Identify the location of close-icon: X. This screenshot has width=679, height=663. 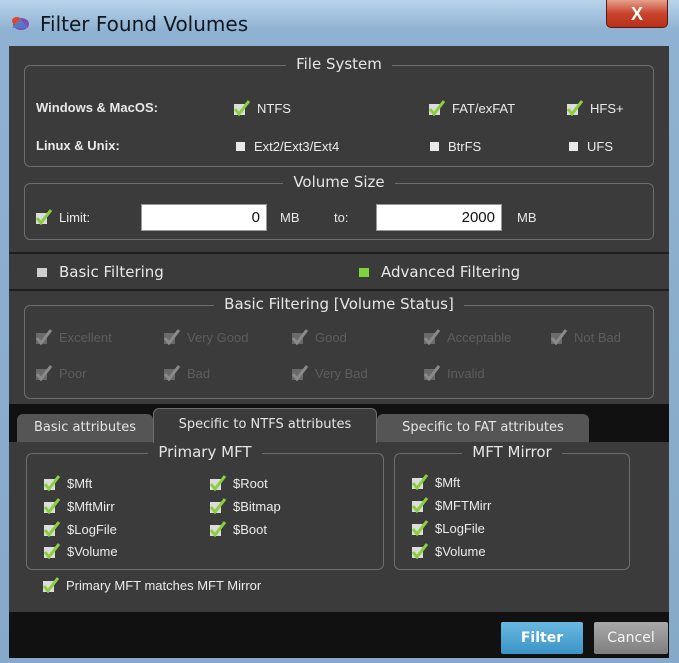
(636, 14).